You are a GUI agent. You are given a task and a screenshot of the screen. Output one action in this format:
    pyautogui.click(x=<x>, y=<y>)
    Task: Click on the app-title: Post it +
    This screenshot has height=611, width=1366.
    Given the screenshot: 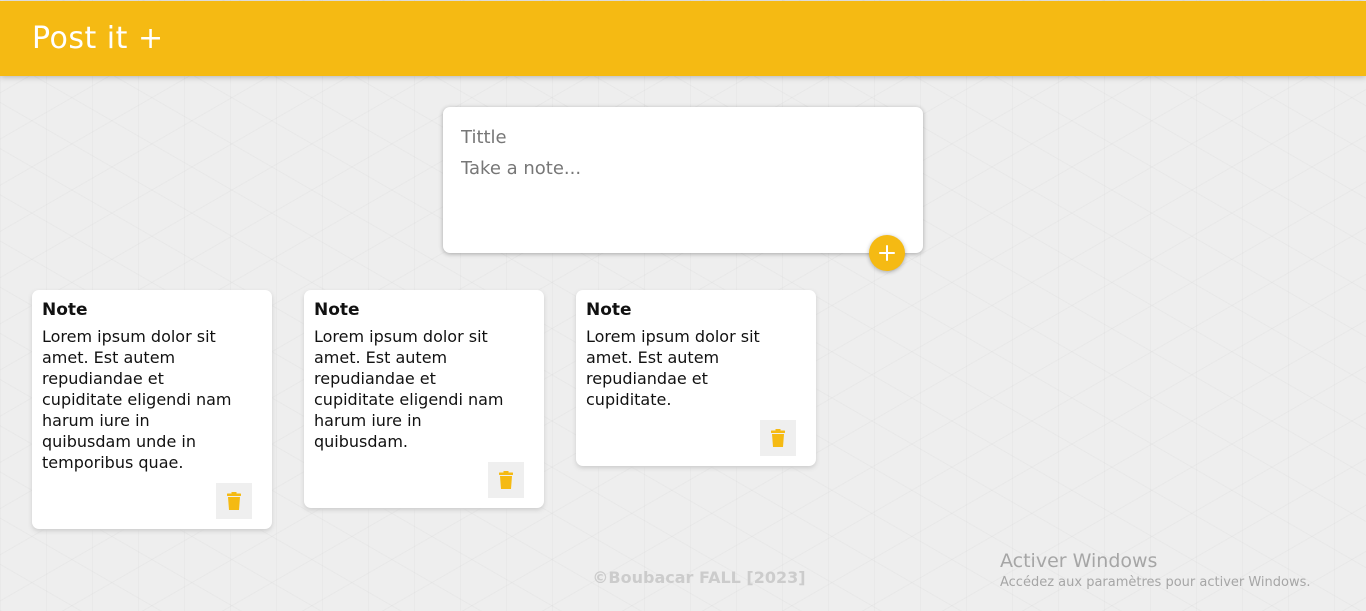 What is the action you would take?
    pyautogui.click(x=98, y=38)
    